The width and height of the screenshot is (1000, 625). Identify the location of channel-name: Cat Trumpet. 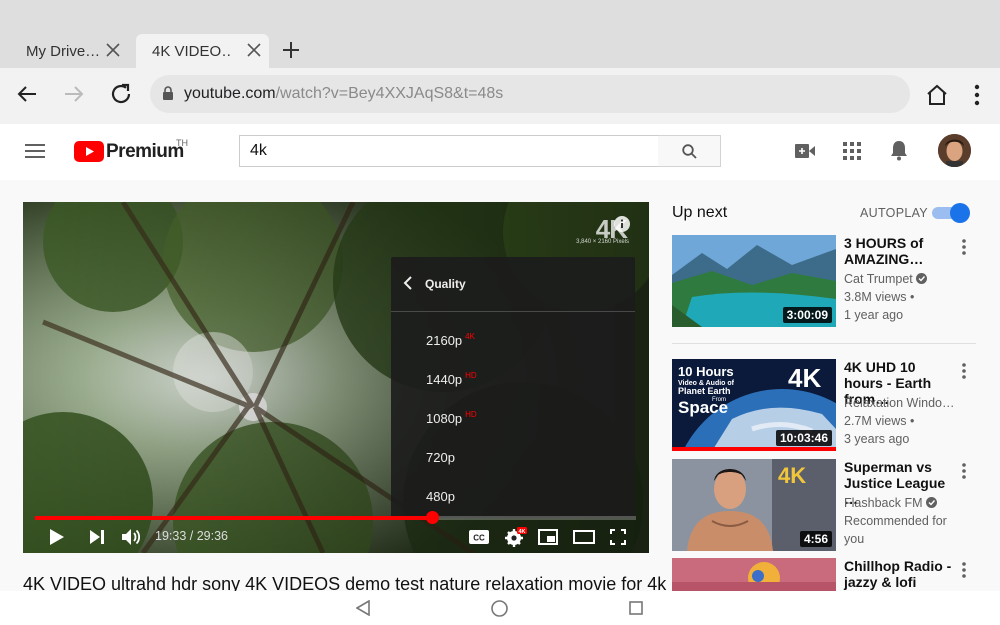
(878, 279).